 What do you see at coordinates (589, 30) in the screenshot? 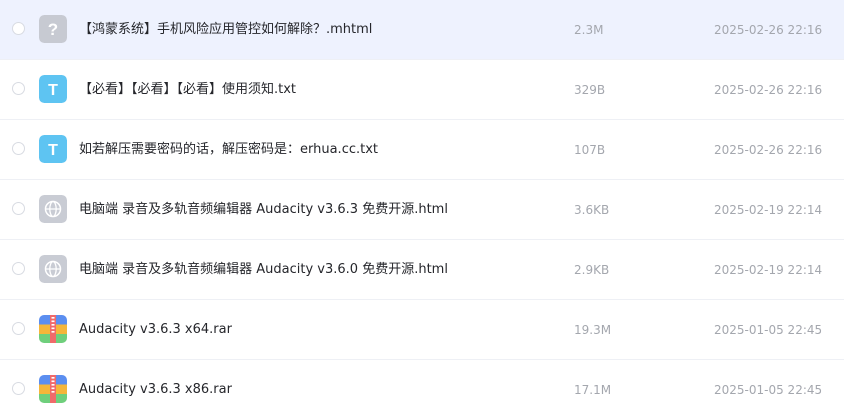
I see `file-size: 2.3M` at bounding box center [589, 30].